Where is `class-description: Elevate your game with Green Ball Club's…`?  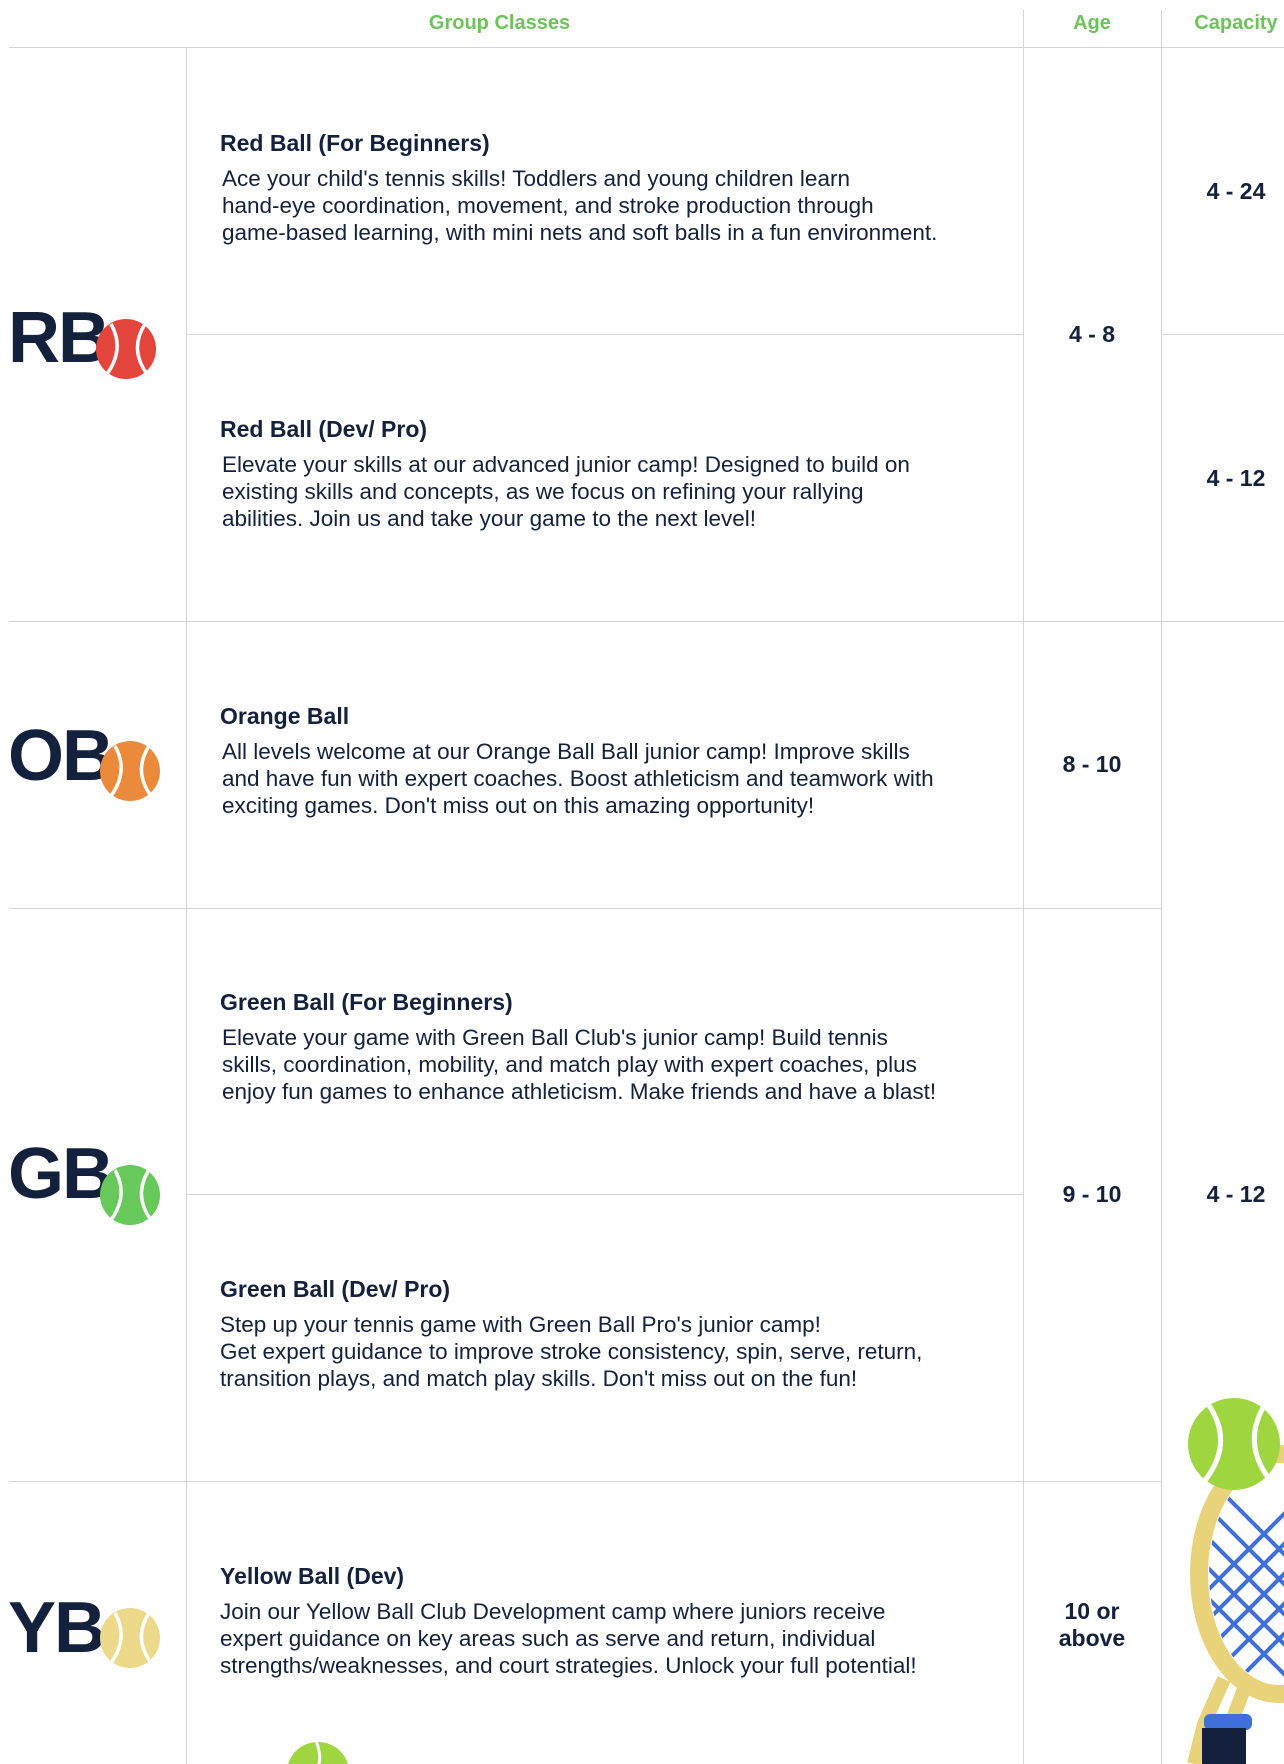 class-description: Elevate your game with Green Ball Club's… is located at coordinates (612, 1064).